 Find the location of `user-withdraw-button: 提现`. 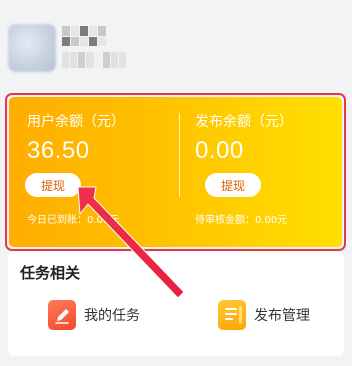

user-withdraw-button: 提现 is located at coordinates (53, 185).